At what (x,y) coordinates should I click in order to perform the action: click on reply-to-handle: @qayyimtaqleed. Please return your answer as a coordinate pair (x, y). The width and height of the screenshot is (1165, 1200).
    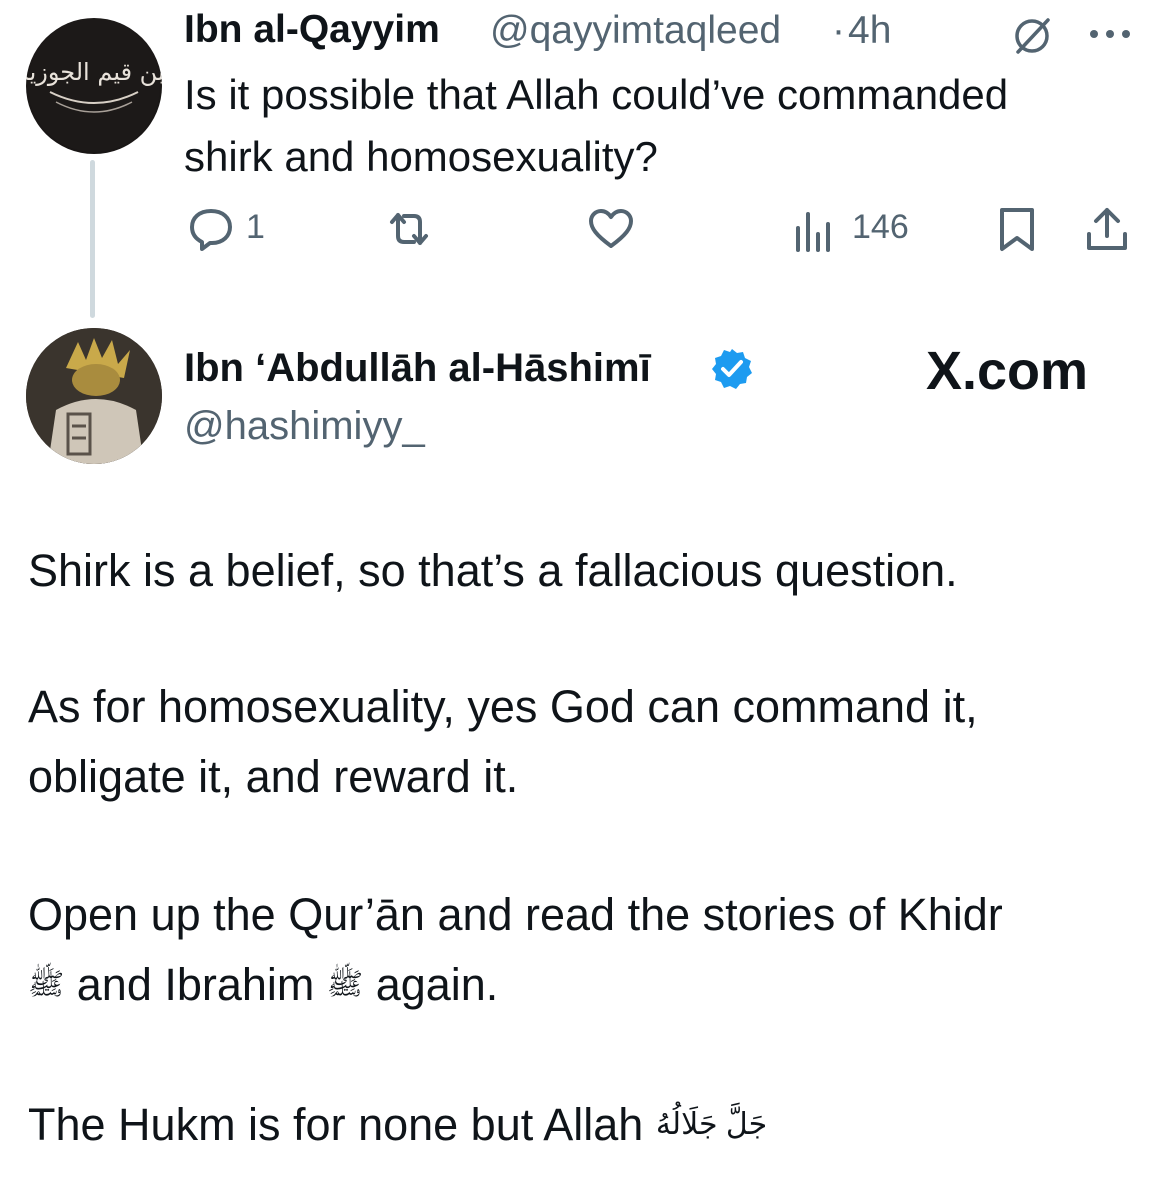
    Looking at the image, I should click on (635, 31).